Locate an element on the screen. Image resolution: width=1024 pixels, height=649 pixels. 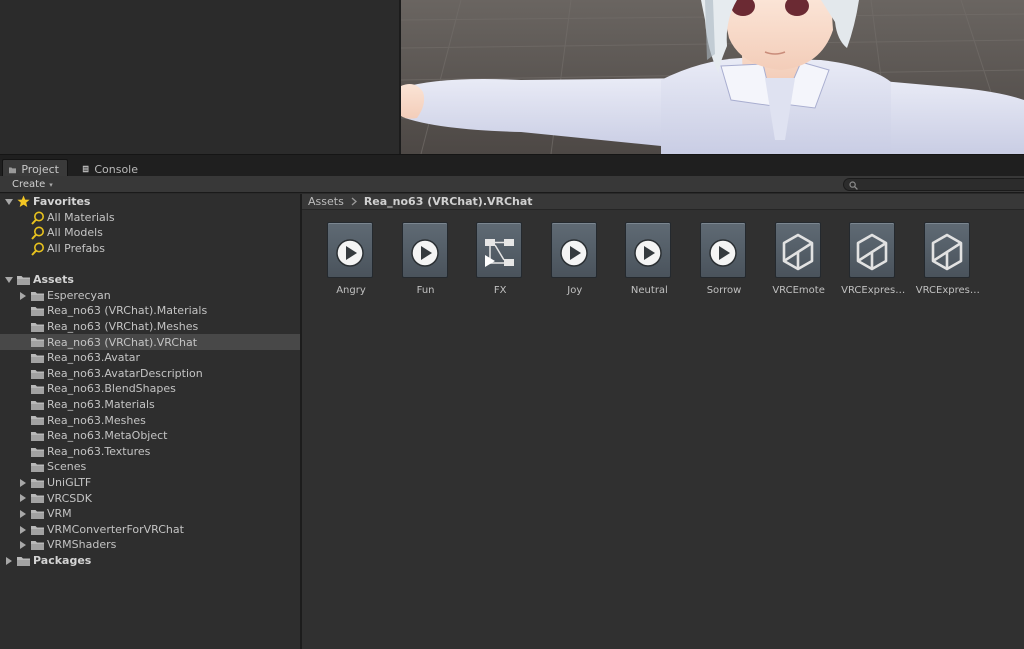
asset-tile: Sorrow is located at coordinates (724, 259).